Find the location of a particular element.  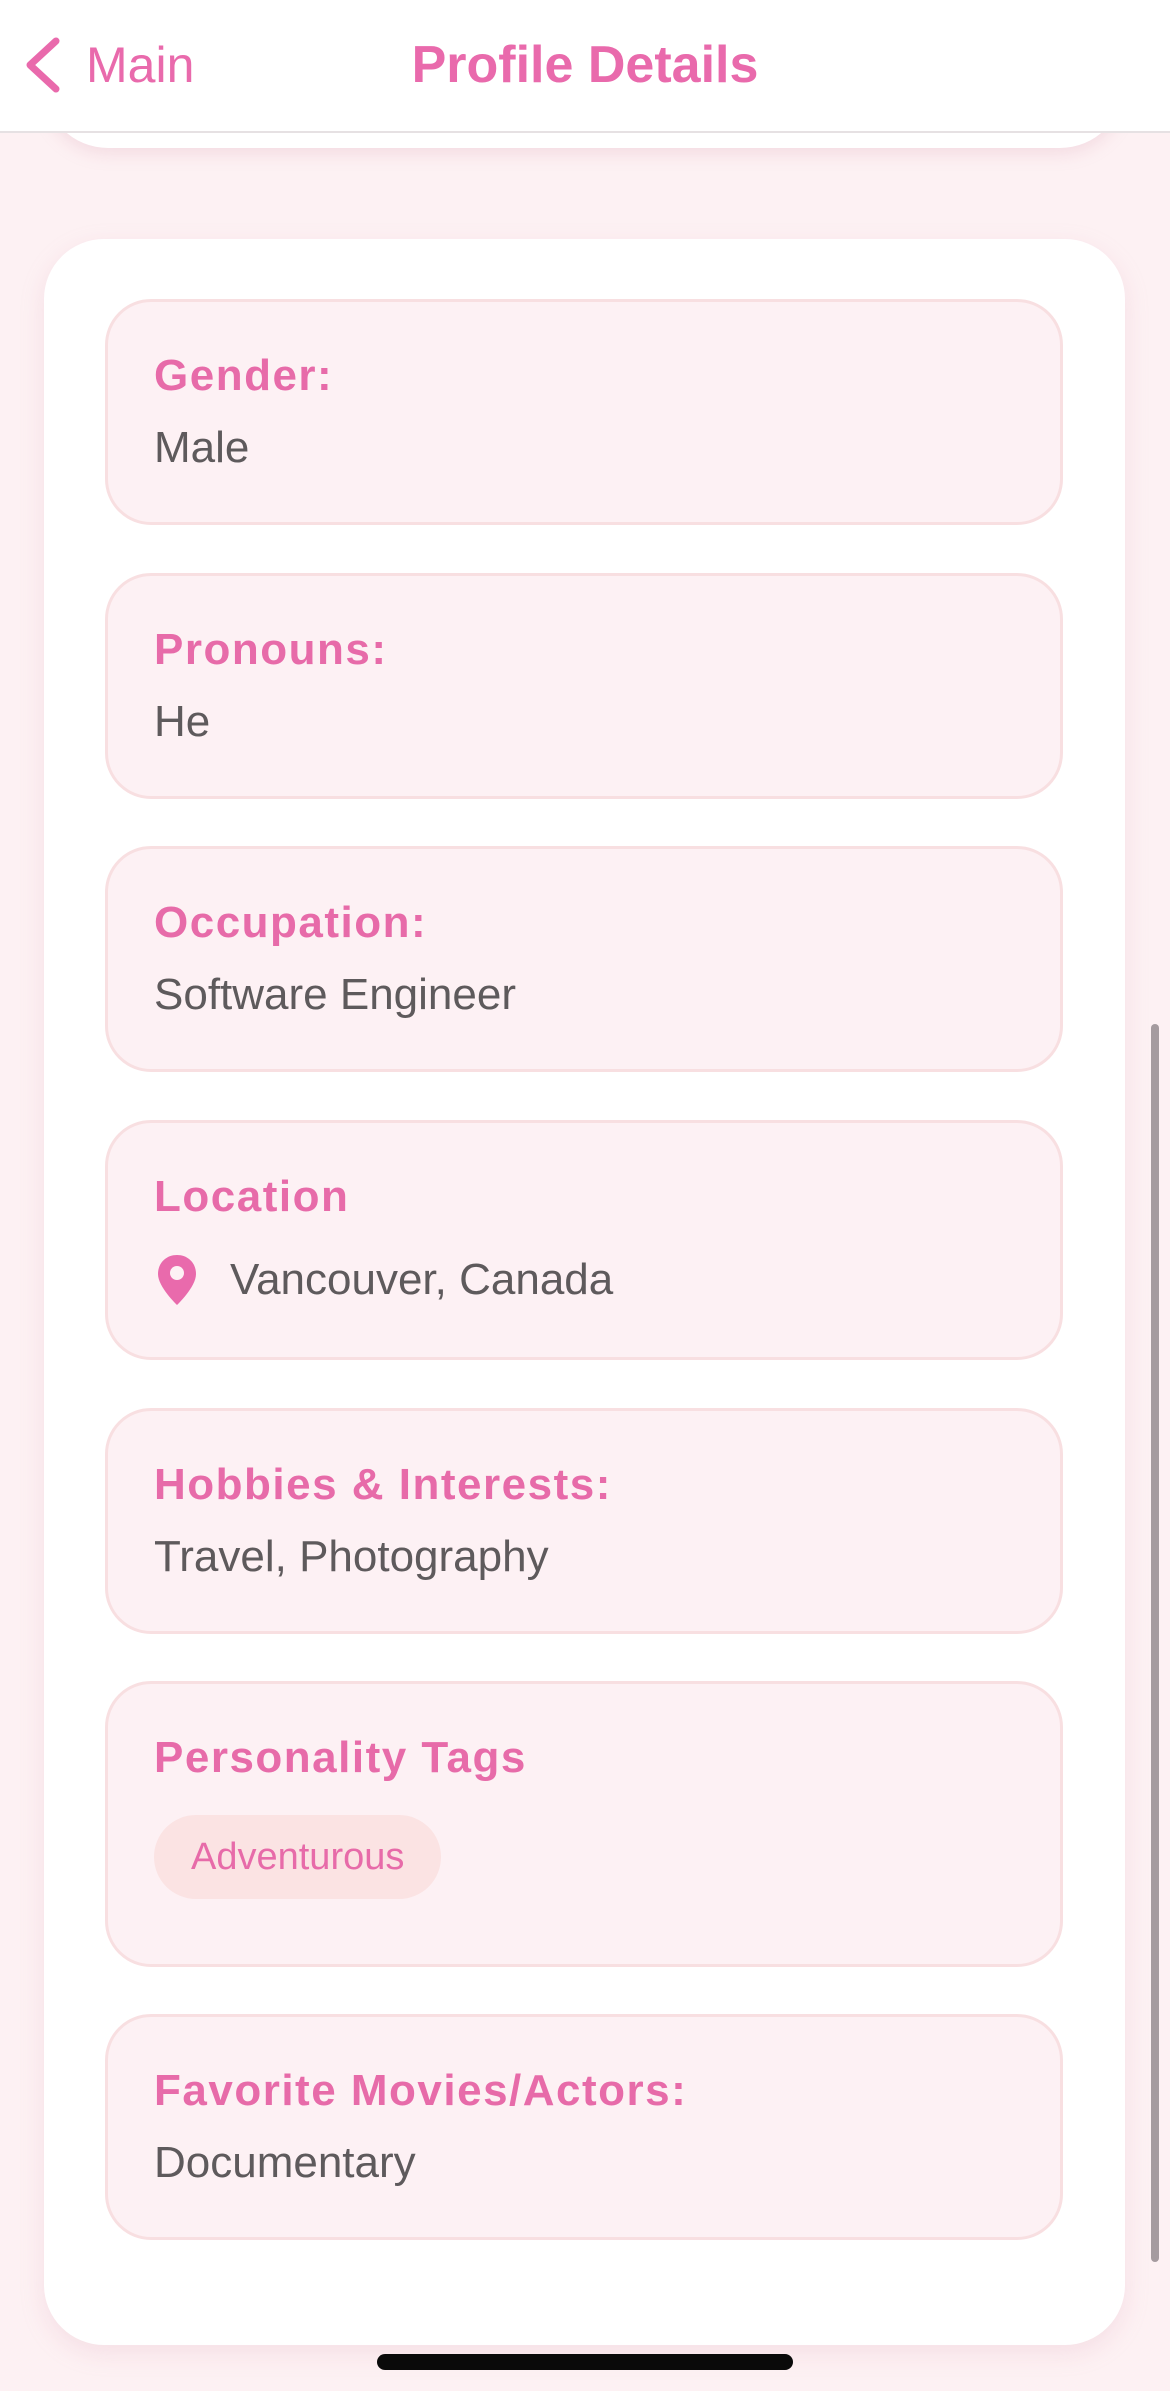

map-pin-icon is located at coordinates (177, 1280).